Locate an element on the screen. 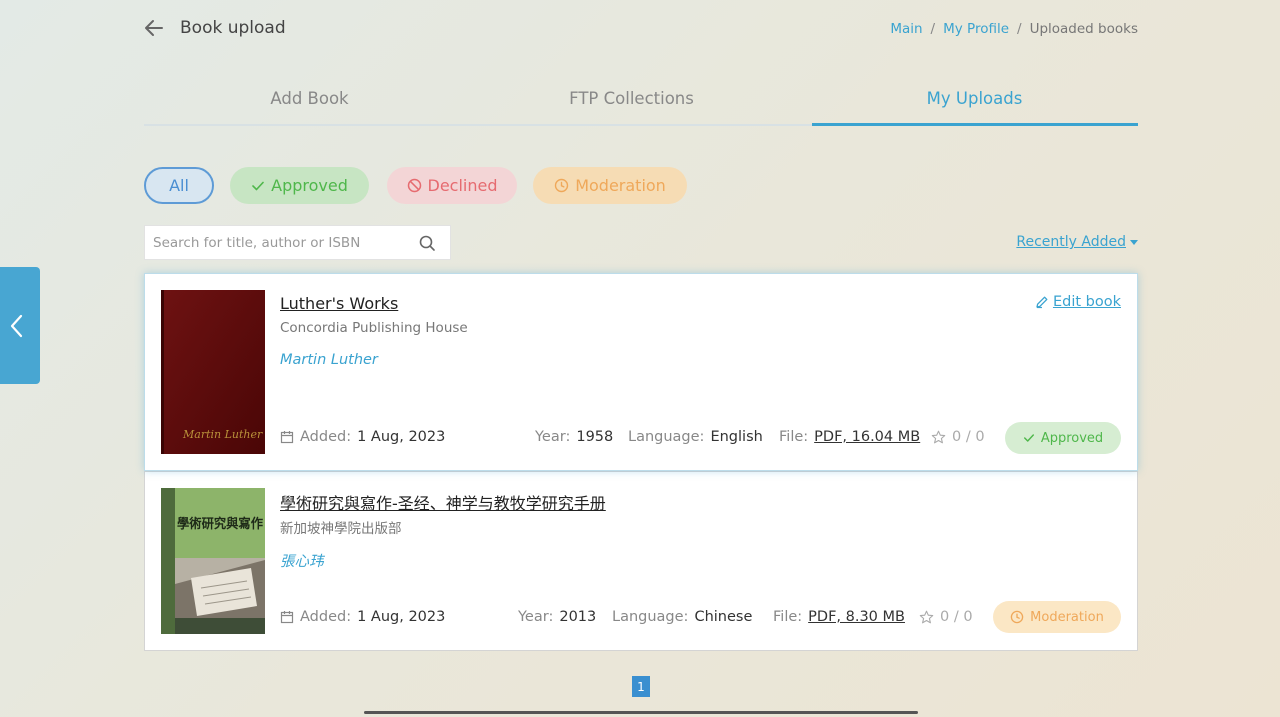 The image size is (1280, 717). edit-book-label: Edit book is located at coordinates (1086, 302).